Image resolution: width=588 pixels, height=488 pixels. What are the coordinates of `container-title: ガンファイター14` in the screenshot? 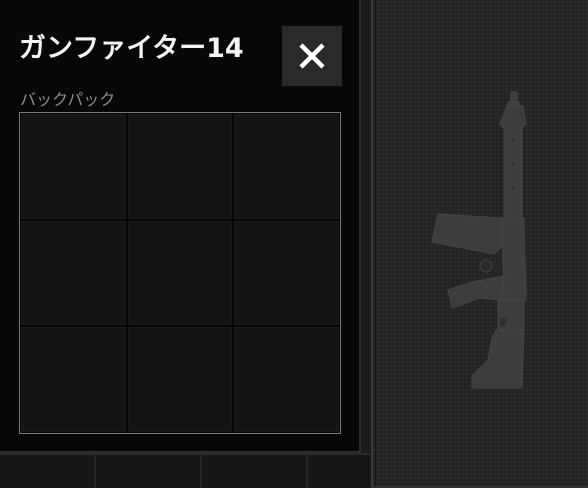 It's located at (131, 48).